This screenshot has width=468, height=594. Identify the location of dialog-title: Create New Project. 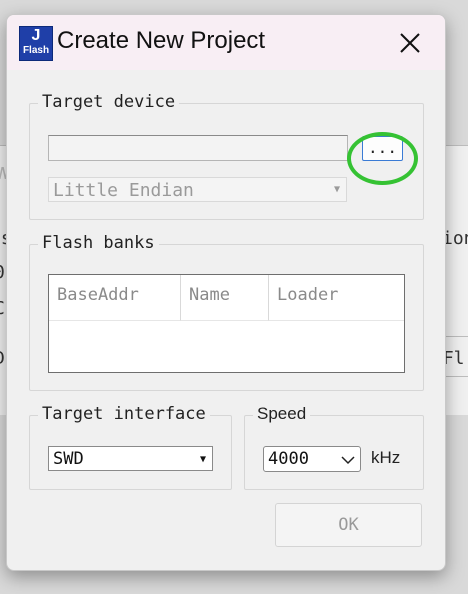
(161, 40).